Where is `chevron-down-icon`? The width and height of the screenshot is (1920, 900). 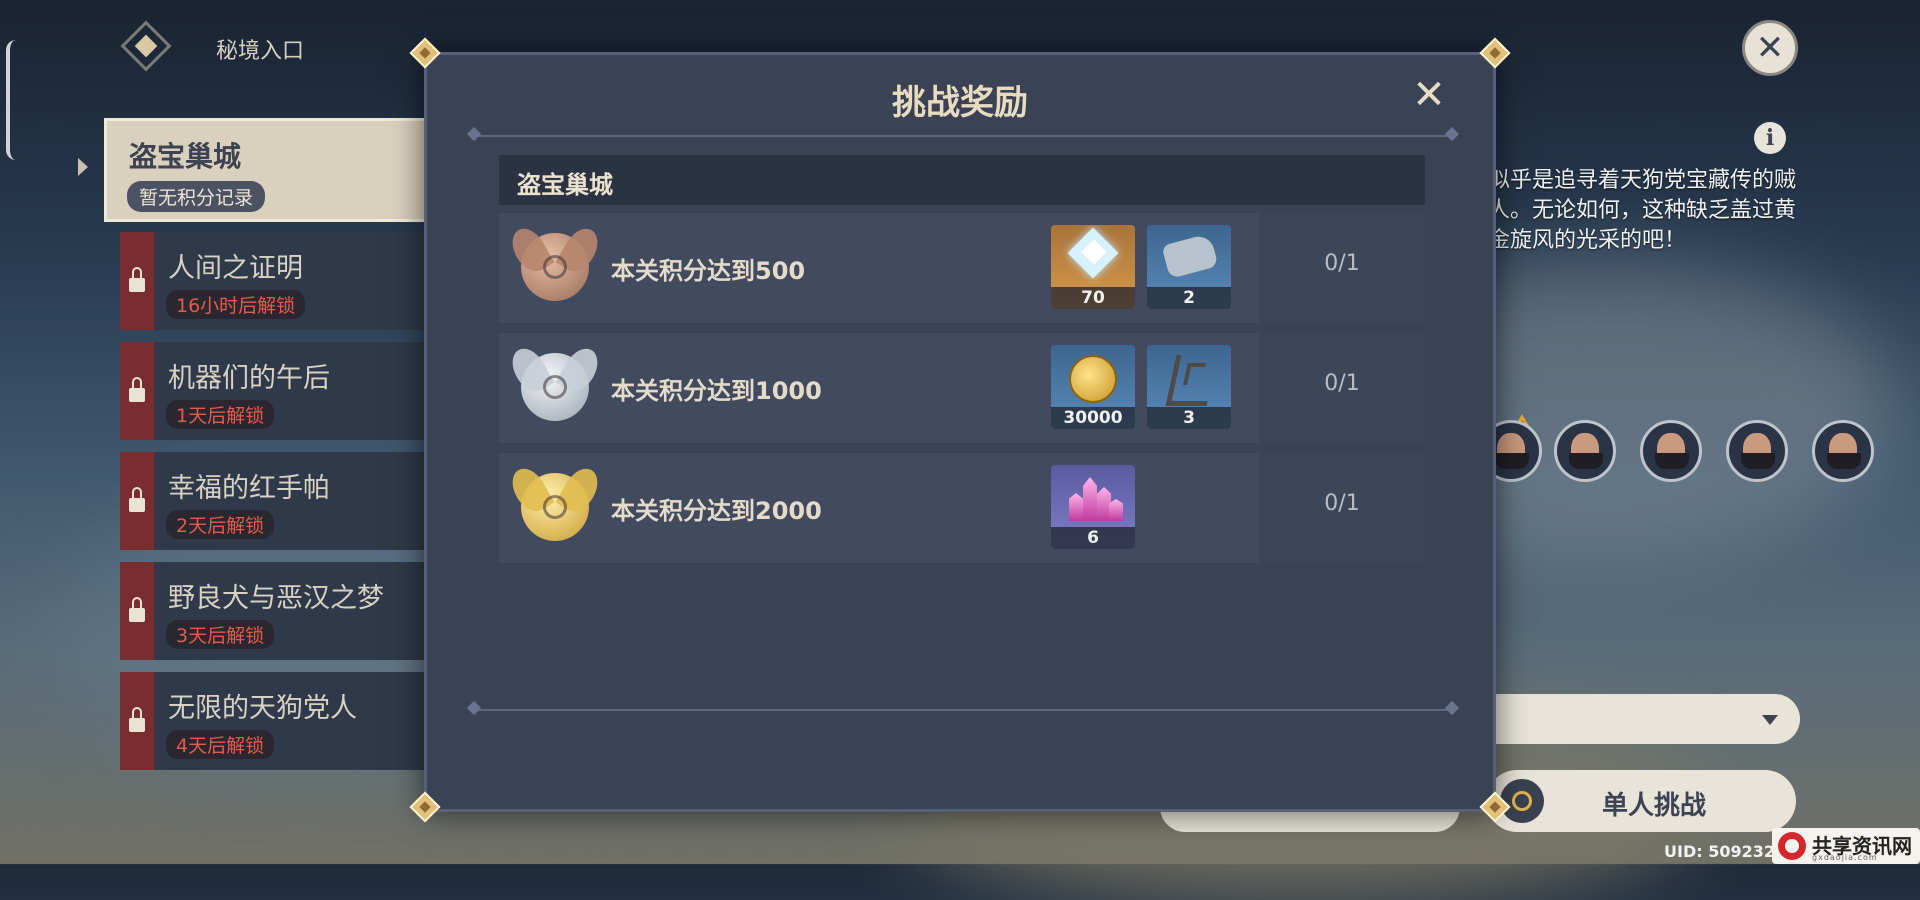 chevron-down-icon is located at coordinates (1770, 720).